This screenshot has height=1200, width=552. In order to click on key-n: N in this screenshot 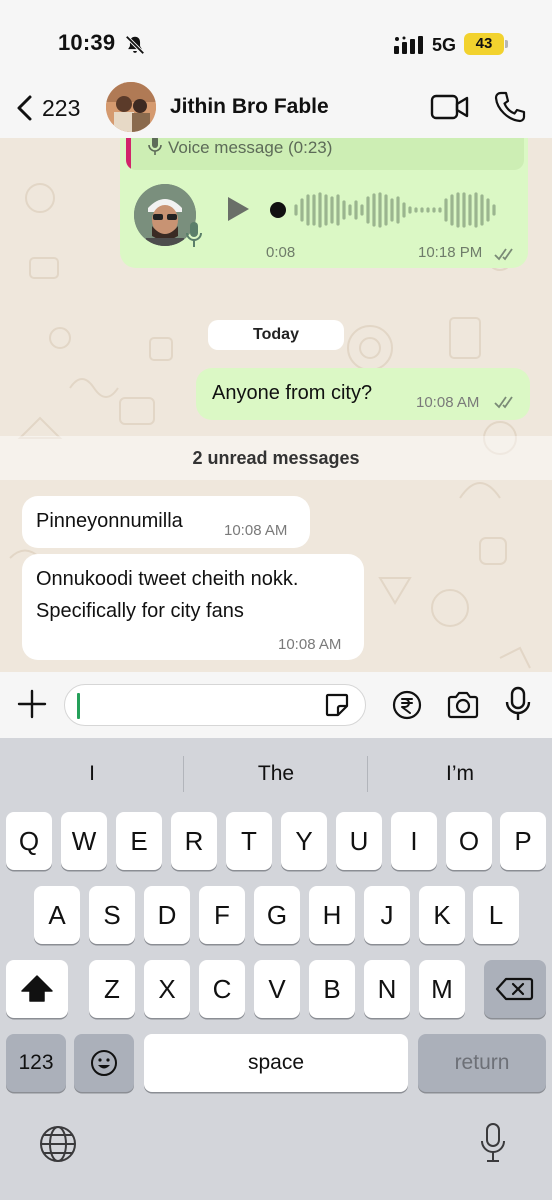, I will do `click(387, 989)`.